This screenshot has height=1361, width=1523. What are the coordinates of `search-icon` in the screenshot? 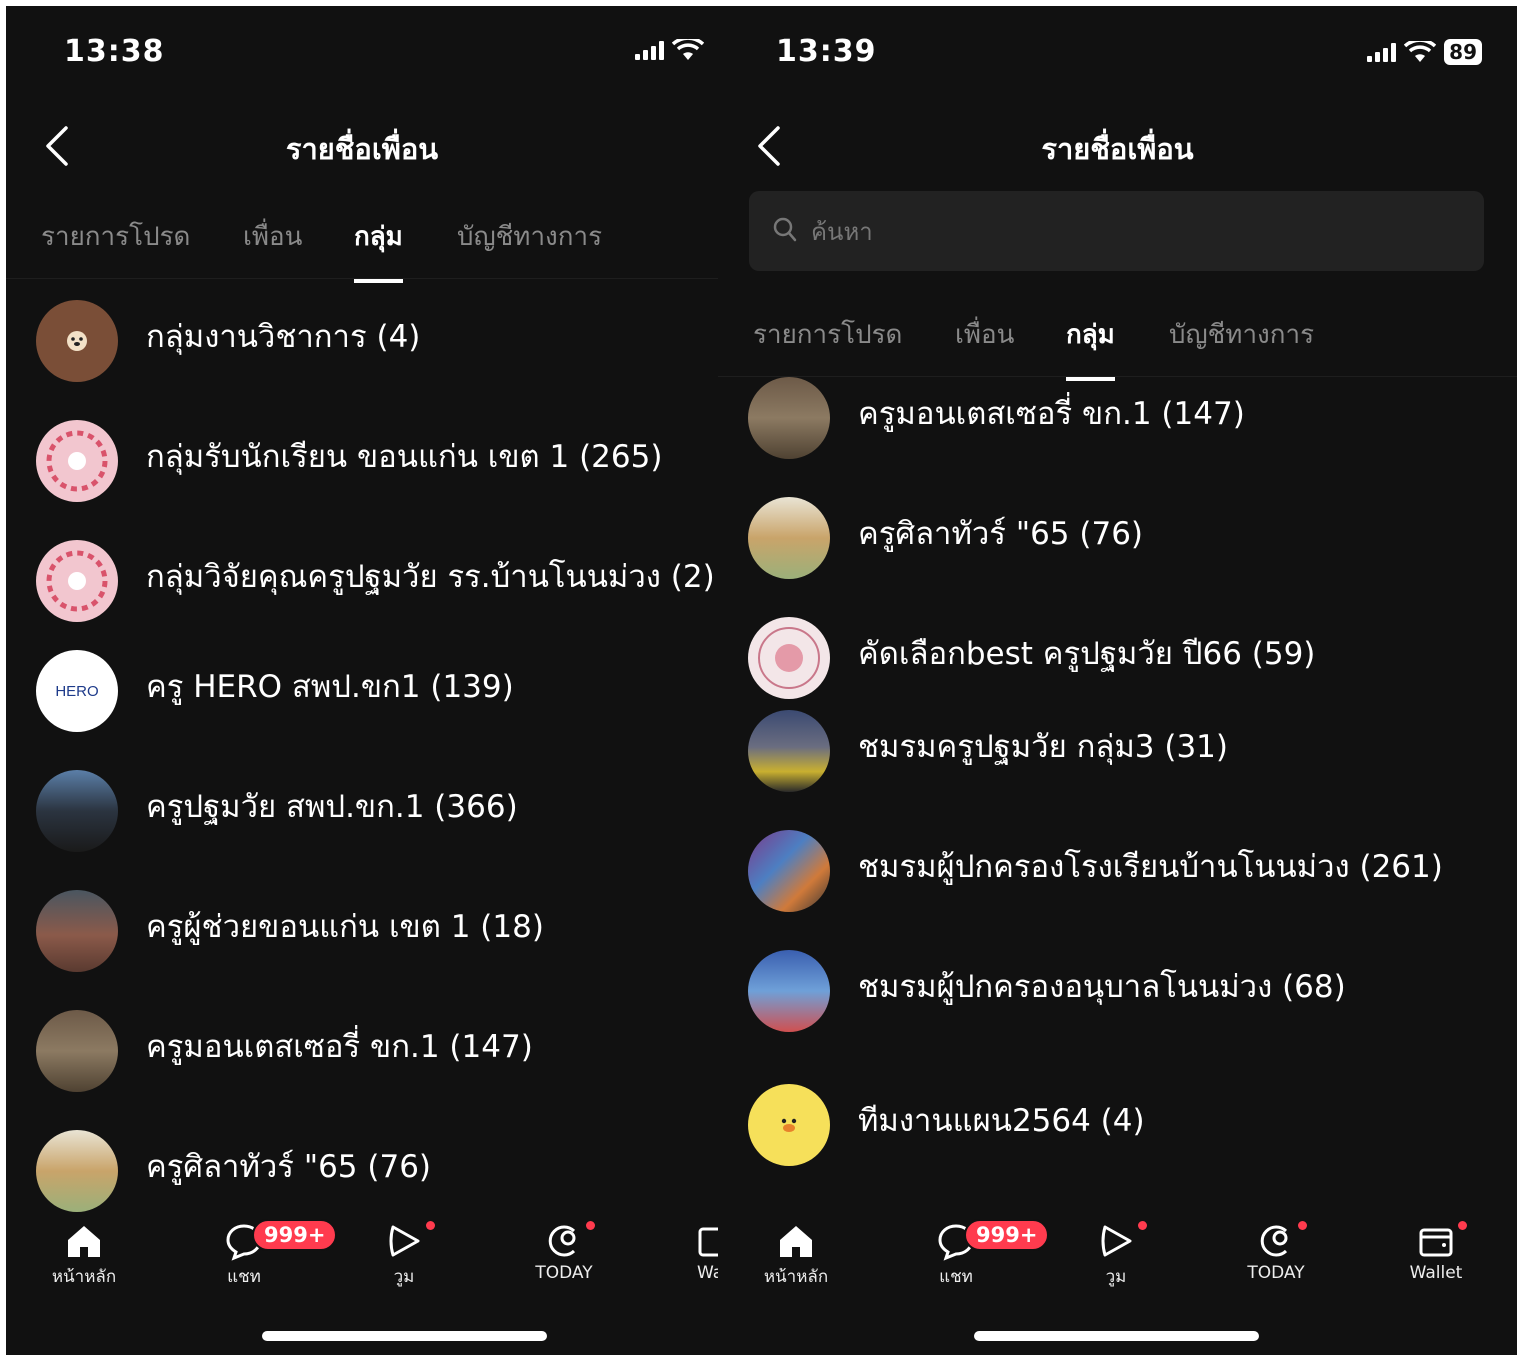 It's located at (785, 229).